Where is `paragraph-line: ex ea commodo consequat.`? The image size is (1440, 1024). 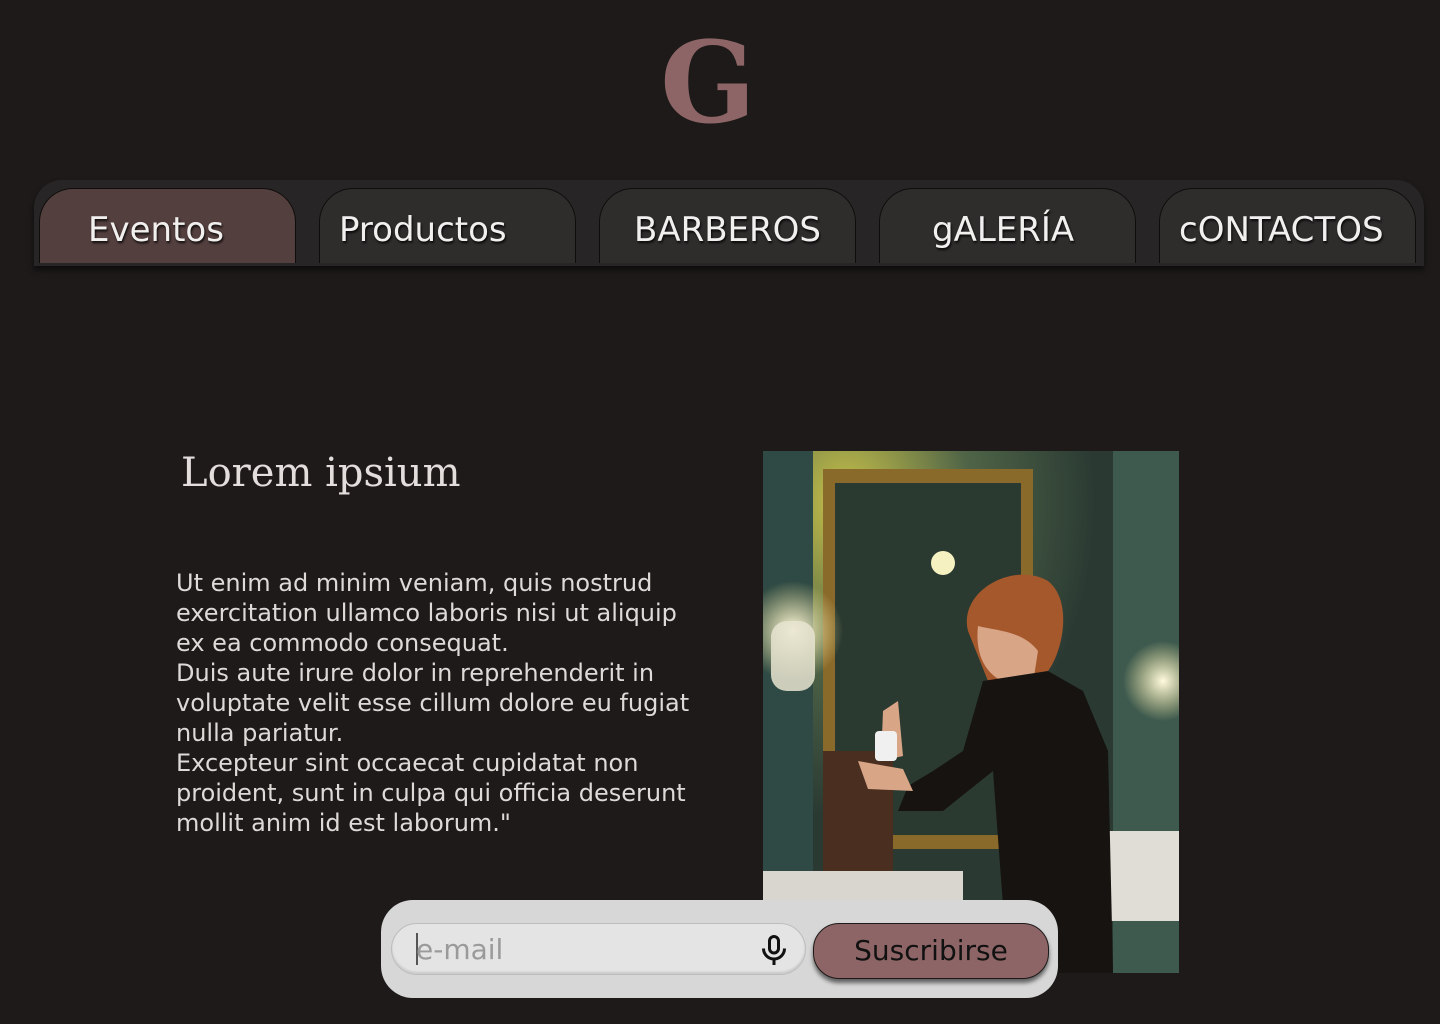
paragraph-line: ex ea commodo consequat. is located at coordinates (342, 643).